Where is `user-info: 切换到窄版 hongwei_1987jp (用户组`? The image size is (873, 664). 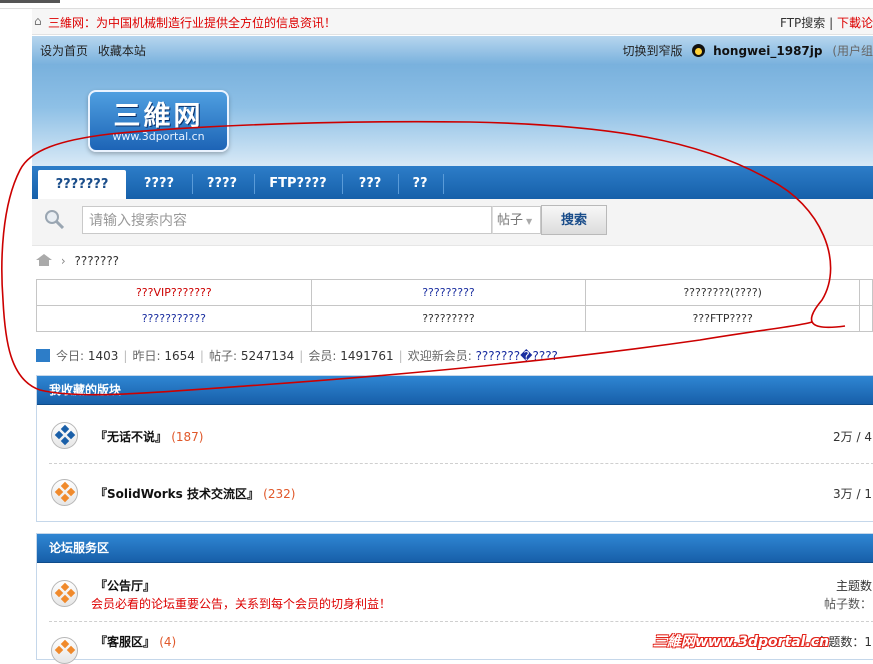
user-info: 切换到窄版 hongwei_1987jp (用户组 is located at coordinates (747, 50).